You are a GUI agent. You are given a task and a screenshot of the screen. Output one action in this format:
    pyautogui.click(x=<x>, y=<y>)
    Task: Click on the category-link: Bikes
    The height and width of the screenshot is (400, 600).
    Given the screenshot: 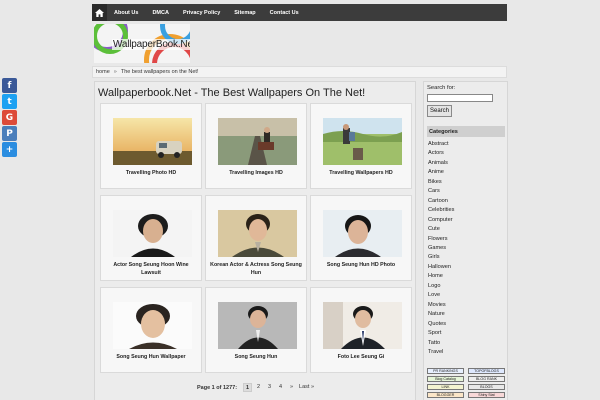 What is the action you would take?
    pyautogui.click(x=441, y=182)
    